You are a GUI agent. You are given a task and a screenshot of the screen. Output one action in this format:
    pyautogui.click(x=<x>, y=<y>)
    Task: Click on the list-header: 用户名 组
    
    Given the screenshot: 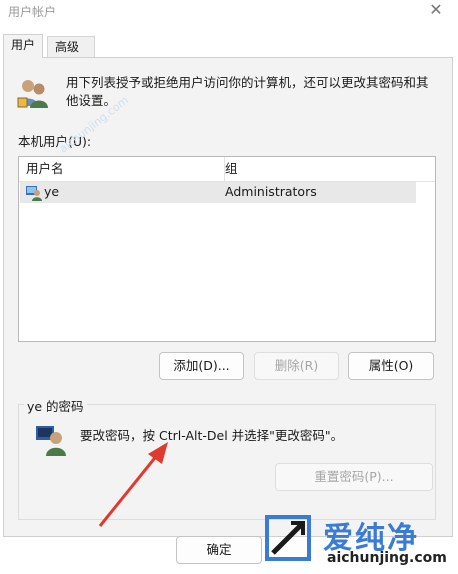 What is the action you would take?
    pyautogui.click(x=227, y=169)
    